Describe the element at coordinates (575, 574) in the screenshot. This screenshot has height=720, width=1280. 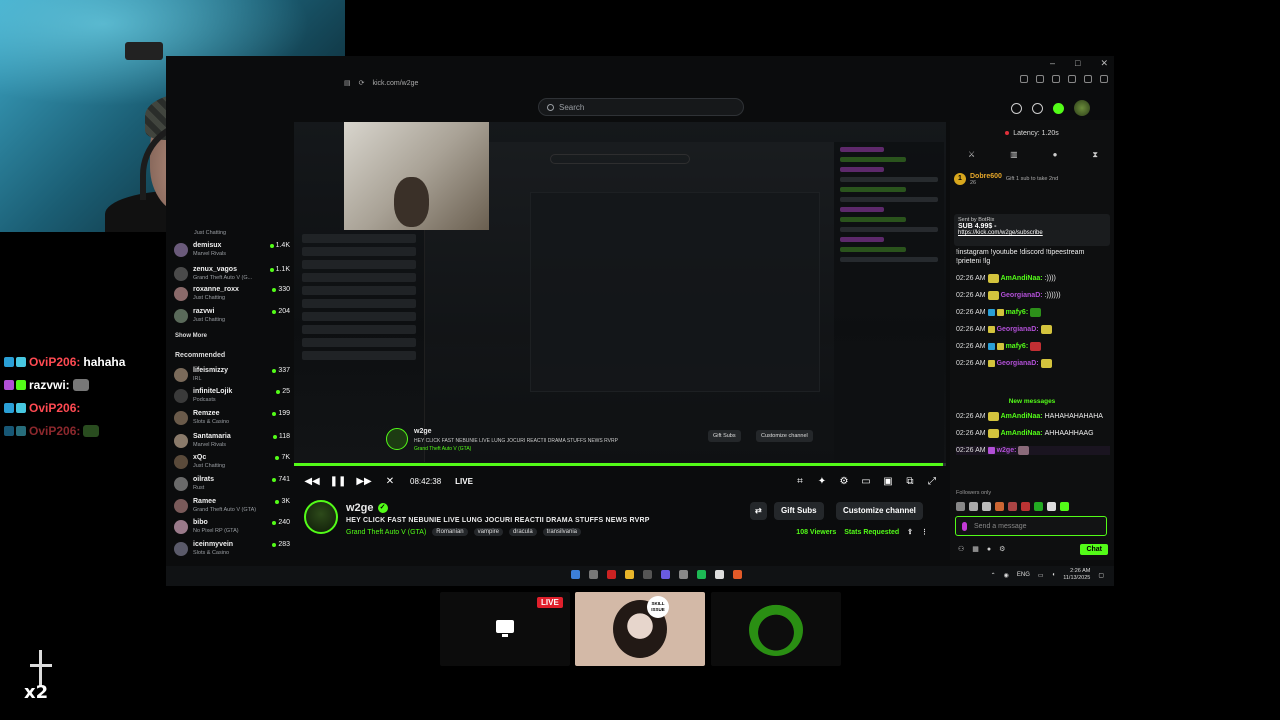
I see `windows-start-icon` at that location.